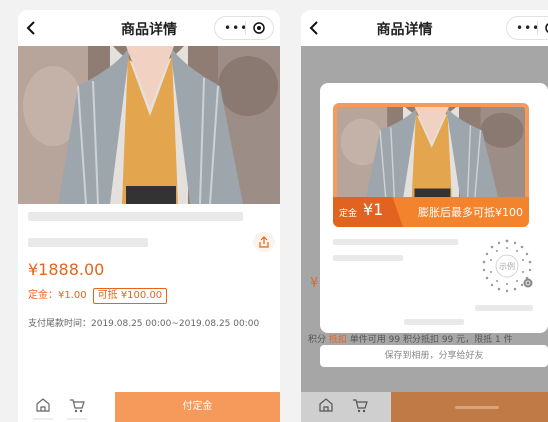  I want to click on subtitle-placeholder, so click(88, 242).